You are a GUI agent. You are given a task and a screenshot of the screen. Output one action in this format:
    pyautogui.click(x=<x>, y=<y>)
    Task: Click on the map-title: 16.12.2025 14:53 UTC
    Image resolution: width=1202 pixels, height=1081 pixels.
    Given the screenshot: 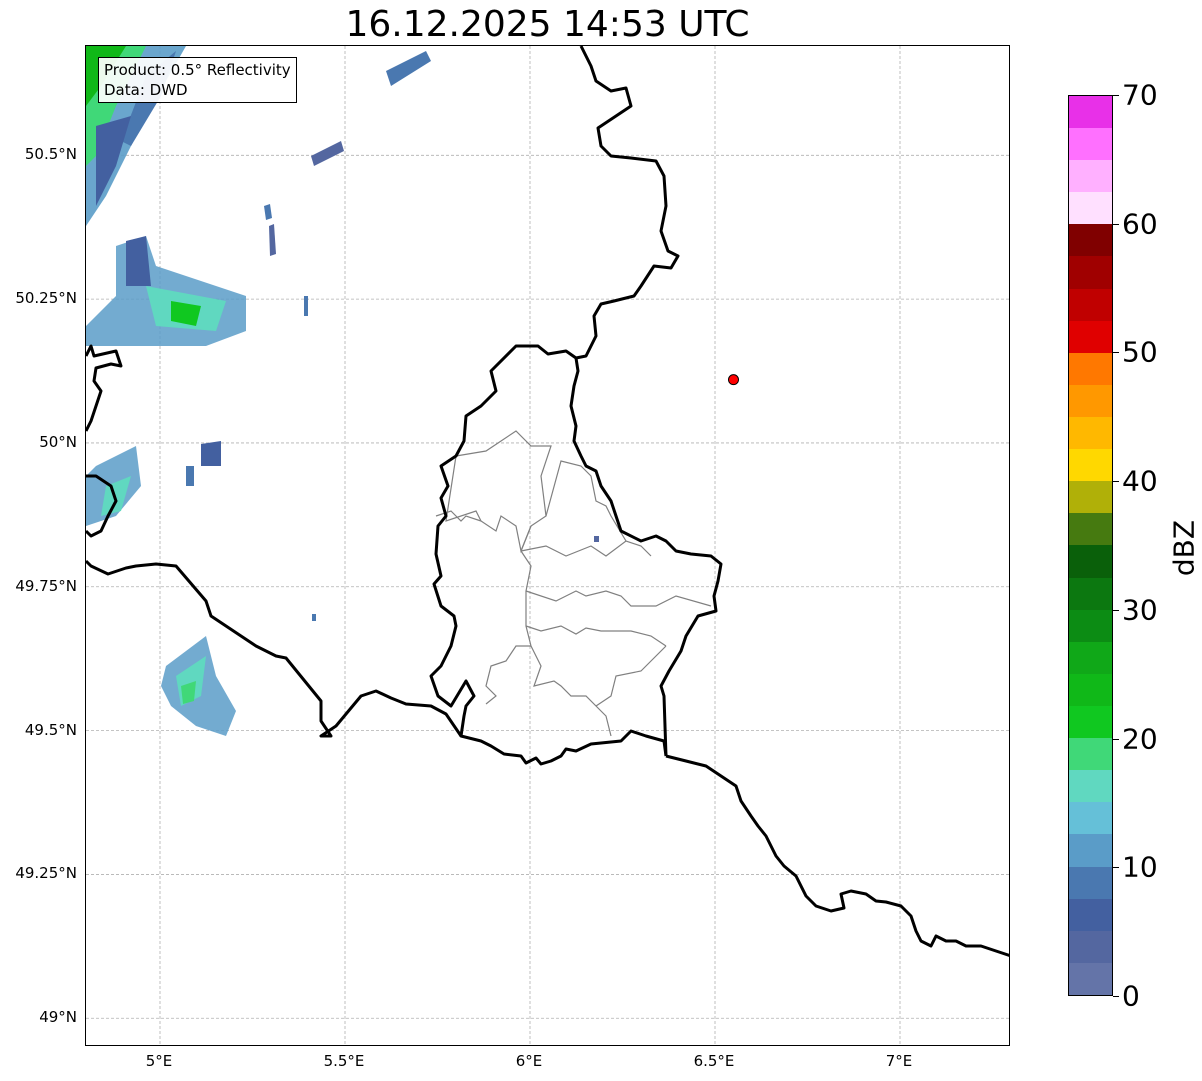 What is the action you would take?
    pyautogui.click(x=547, y=24)
    